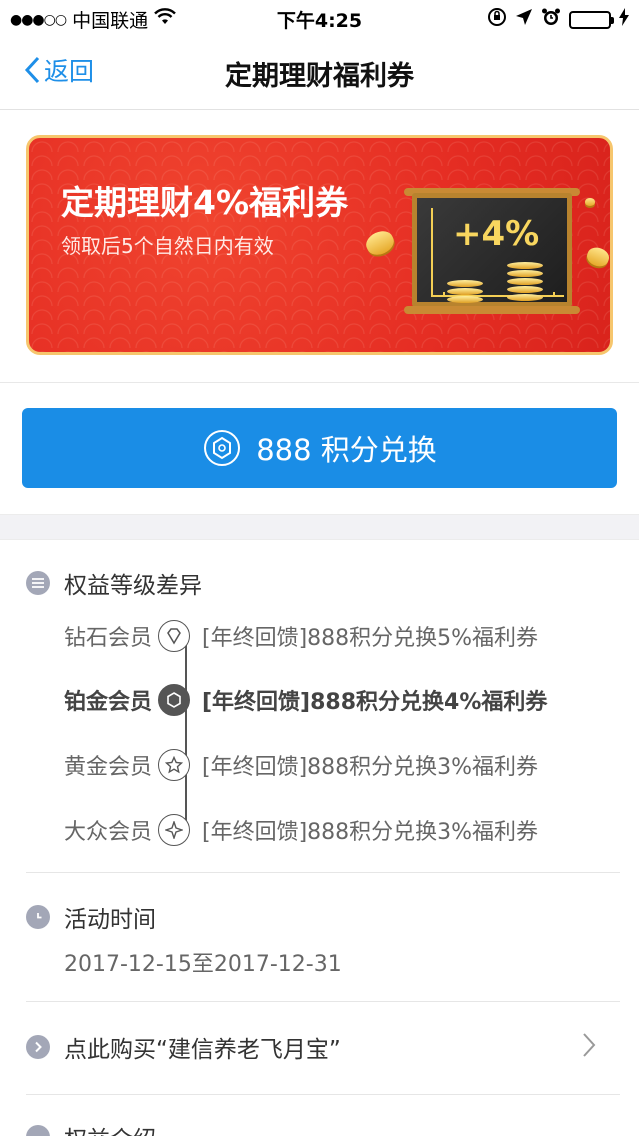  Describe the element at coordinates (174, 700) in the screenshot. I see `platinum-icon` at that location.